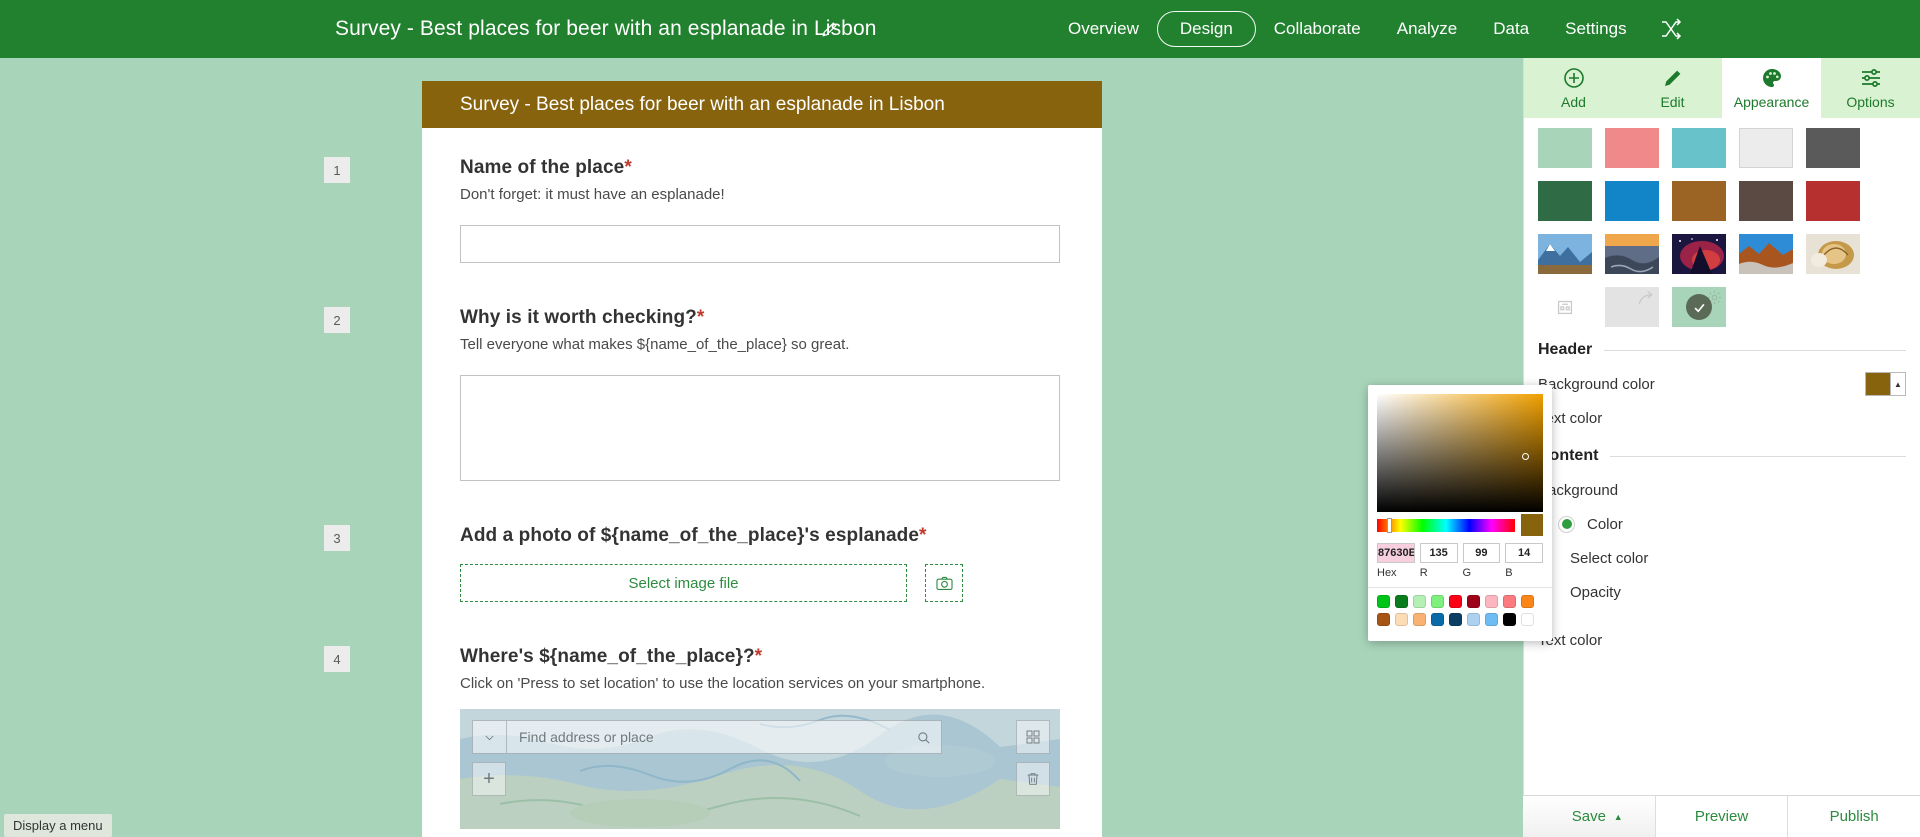 The width and height of the screenshot is (1920, 837). I want to click on question-number: 2, so click(337, 320).